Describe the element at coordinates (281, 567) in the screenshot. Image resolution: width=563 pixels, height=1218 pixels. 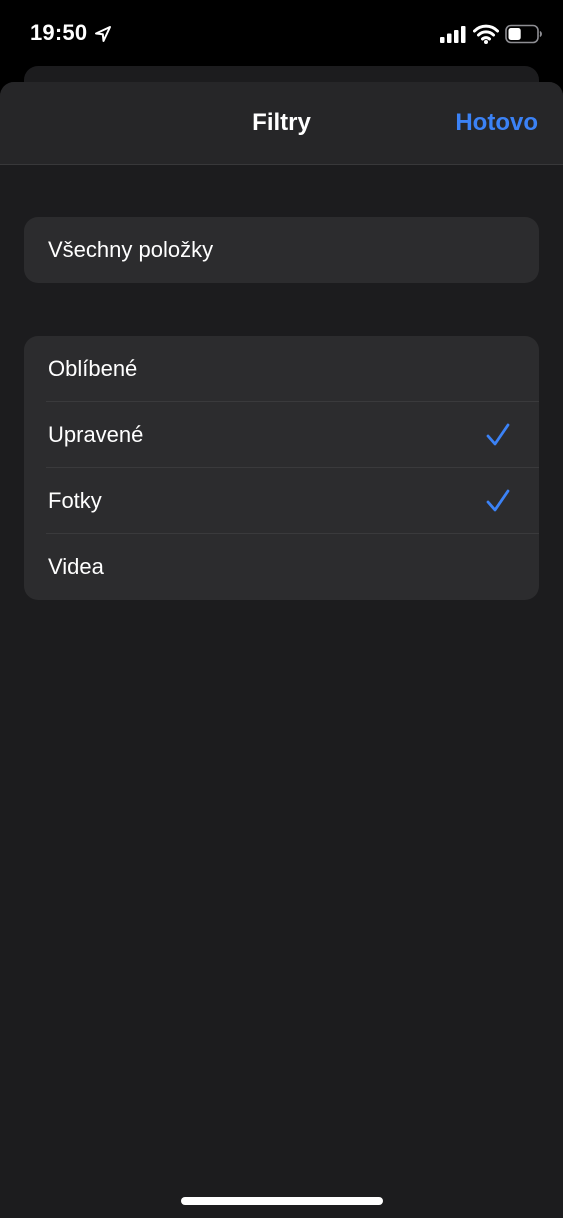
I see `filter-row-videos: Videa` at that location.